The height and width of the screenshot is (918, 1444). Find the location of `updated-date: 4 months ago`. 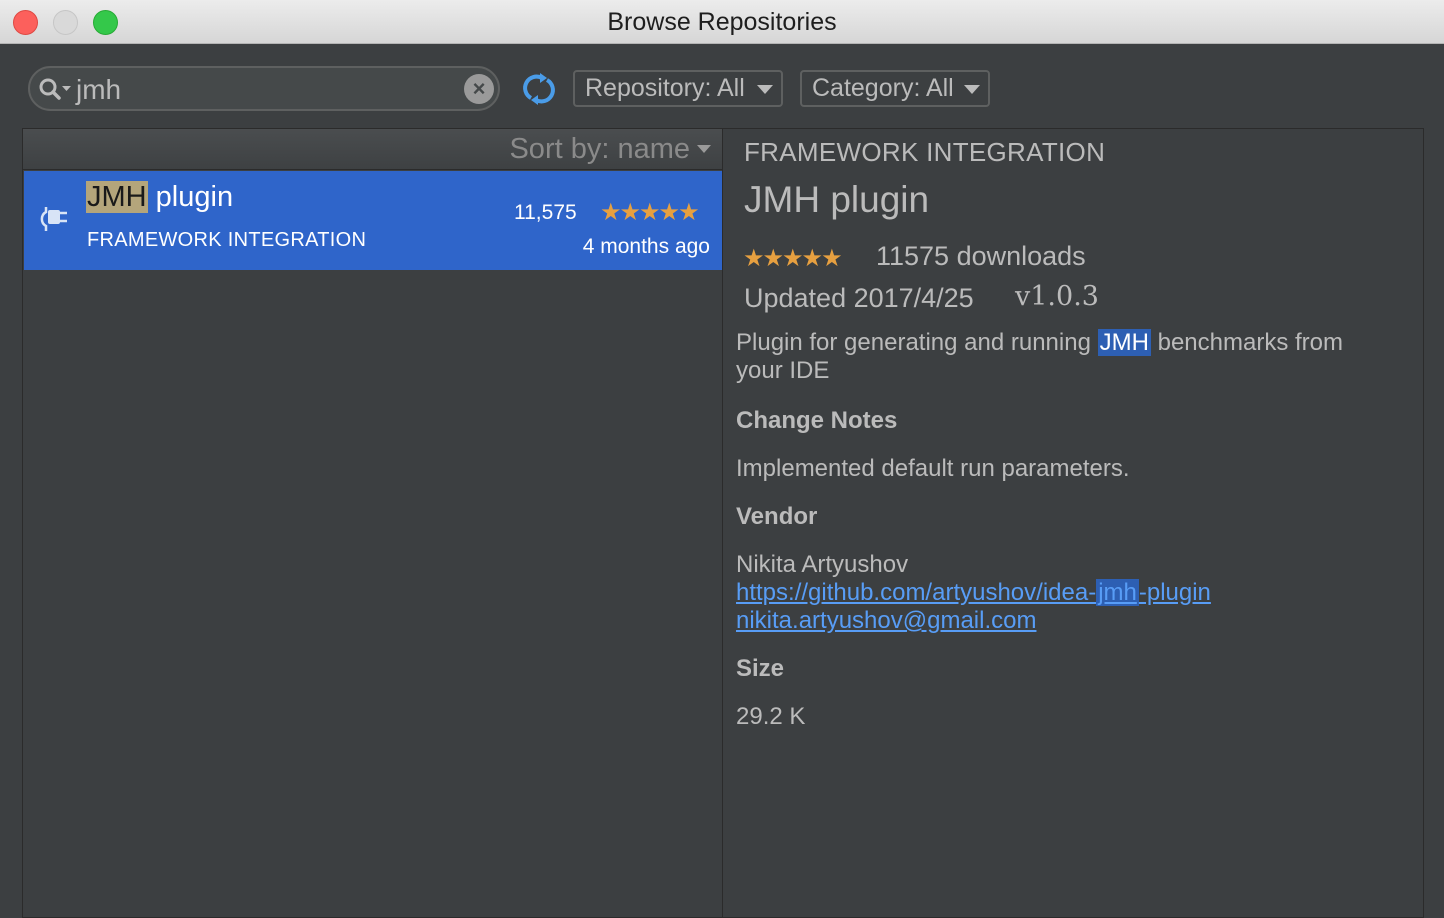

updated-date: 4 months ago is located at coordinates (646, 246).